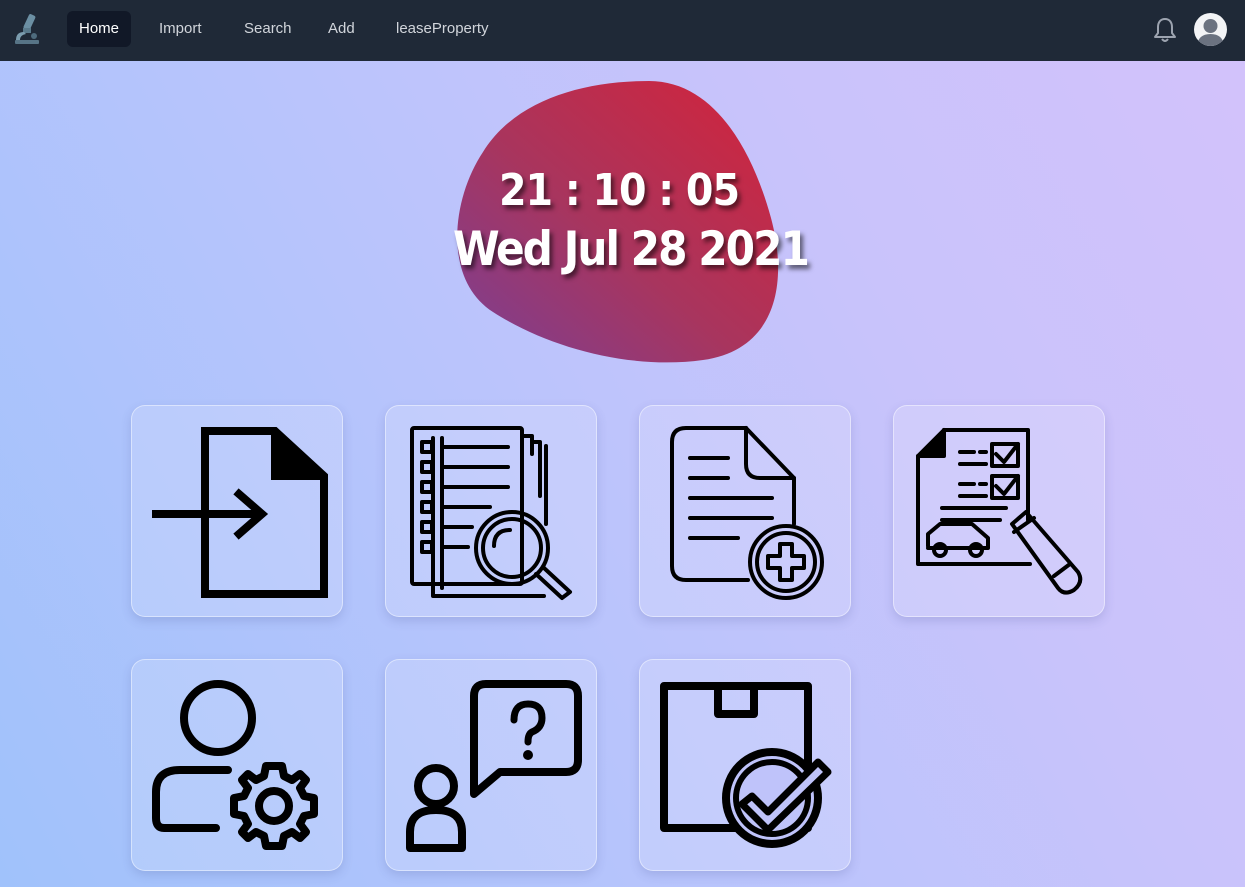 Image resolution: width=1245 pixels, height=887 pixels. I want to click on lease-property-tile, so click(999, 511).